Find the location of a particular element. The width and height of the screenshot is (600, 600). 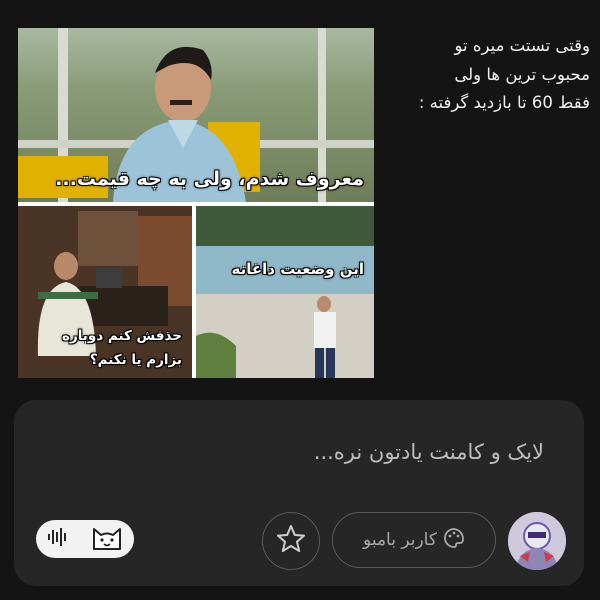

user-chip: کاربر بامبو is located at coordinates (414, 540).